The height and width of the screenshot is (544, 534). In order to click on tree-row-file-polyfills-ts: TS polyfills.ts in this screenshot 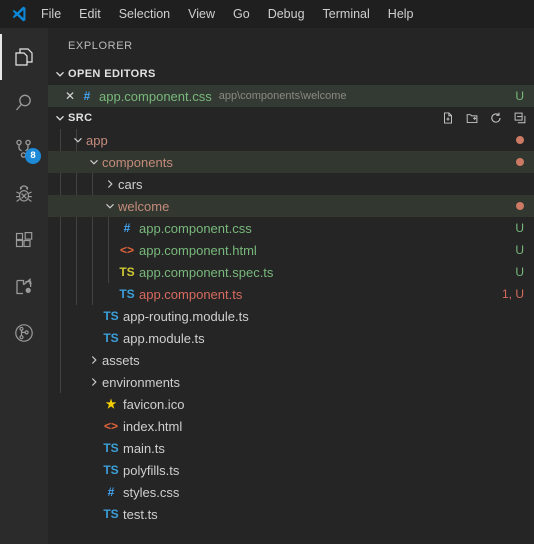, I will do `click(291, 470)`.